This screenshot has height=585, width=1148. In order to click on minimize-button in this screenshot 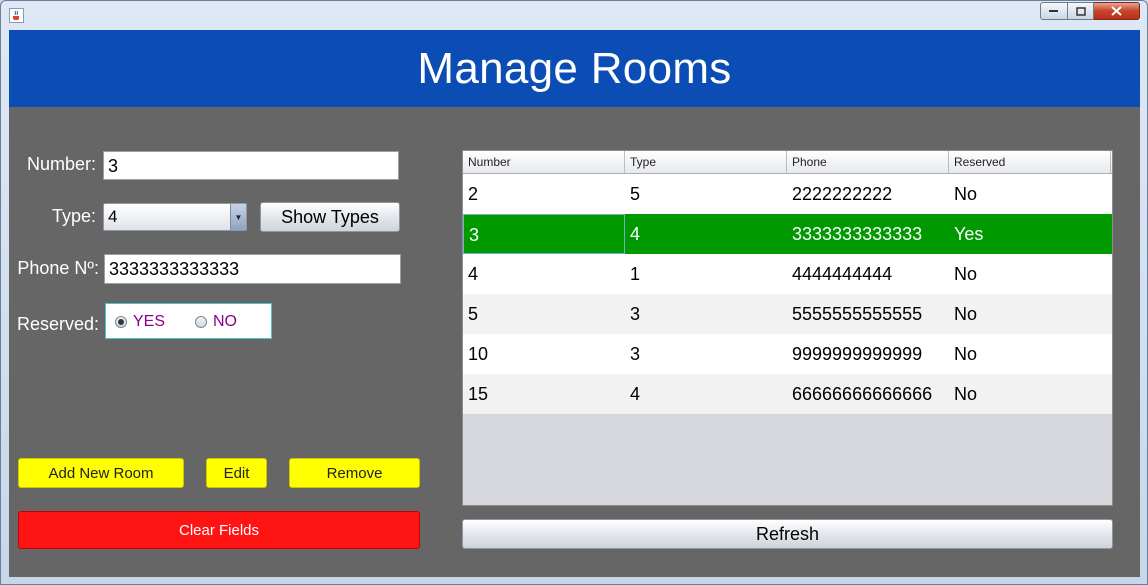, I will do `click(1054, 11)`.